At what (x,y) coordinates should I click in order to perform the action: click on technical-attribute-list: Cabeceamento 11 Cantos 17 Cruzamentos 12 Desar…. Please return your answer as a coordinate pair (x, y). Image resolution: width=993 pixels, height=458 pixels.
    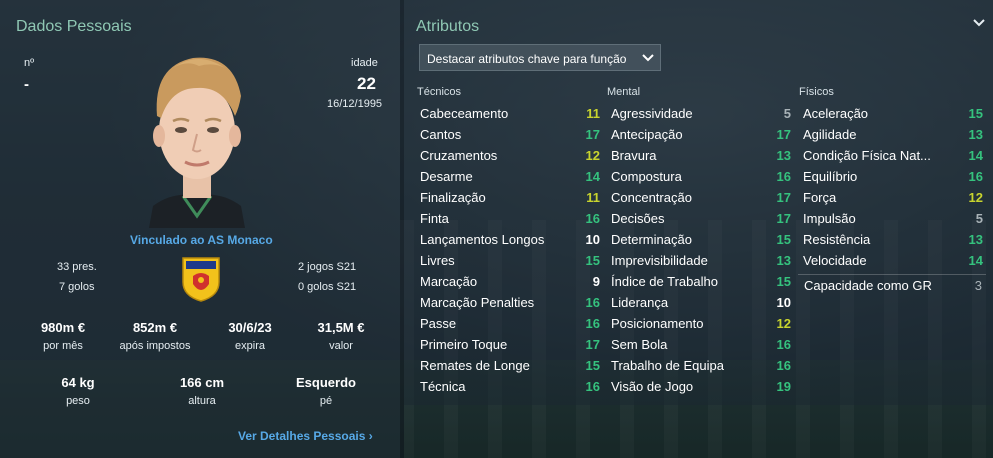
    Looking at the image, I should click on (511, 250).